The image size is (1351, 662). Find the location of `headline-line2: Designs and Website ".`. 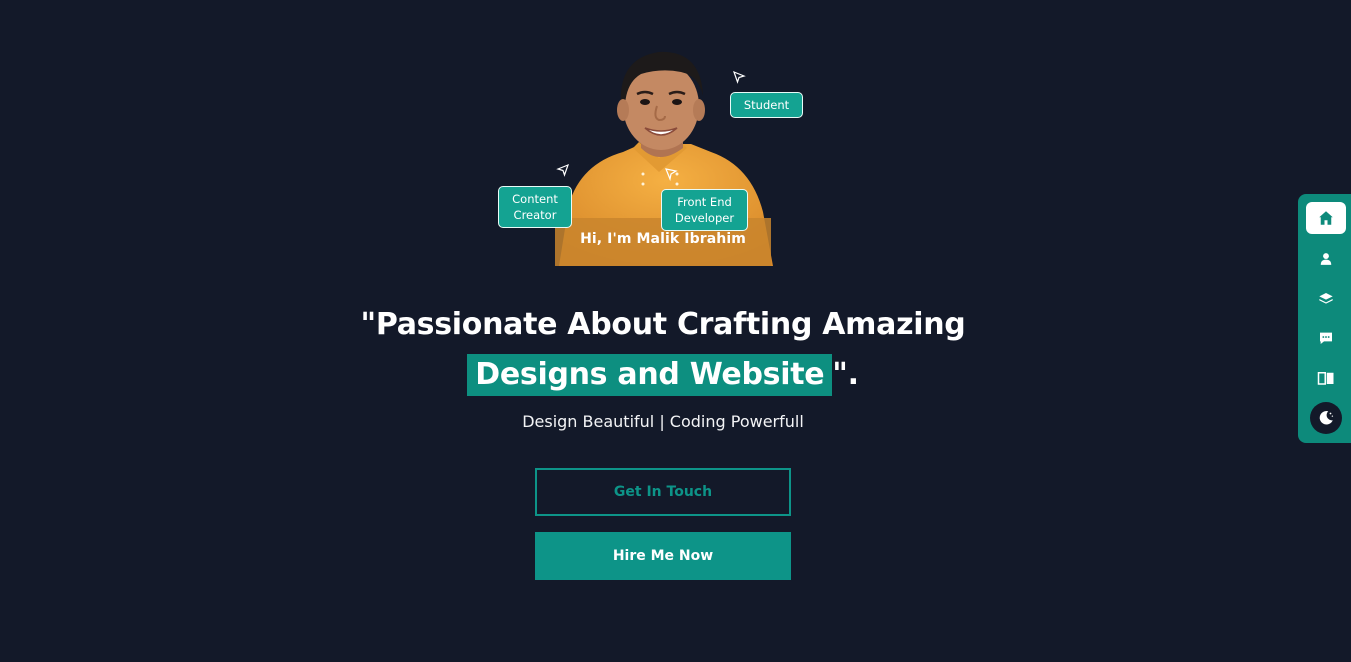

headline-line2: Designs and Website ". is located at coordinates (663, 375).